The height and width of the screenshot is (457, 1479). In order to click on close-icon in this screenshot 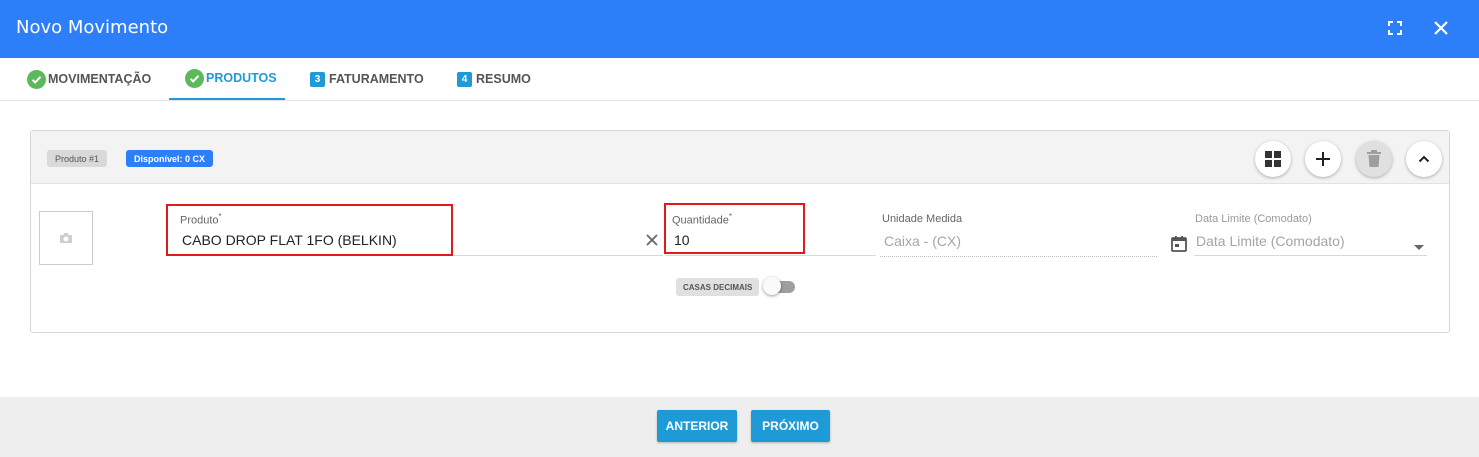, I will do `click(1441, 28)`.